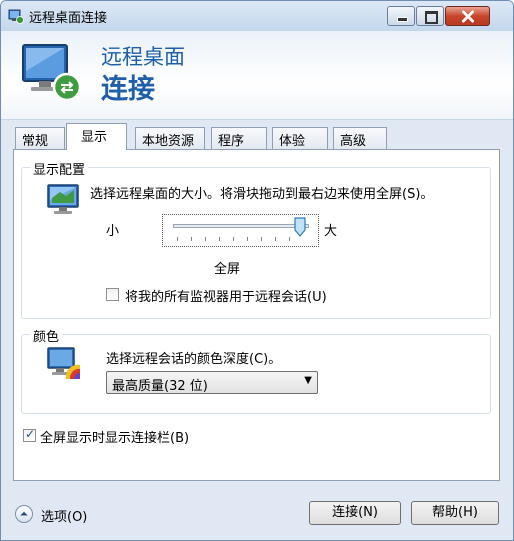 The width and height of the screenshot is (514, 541). What do you see at coordinates (46, 335) in the screenshot?
I see `colors-label: 颜色` at bounding box center [46, 335].